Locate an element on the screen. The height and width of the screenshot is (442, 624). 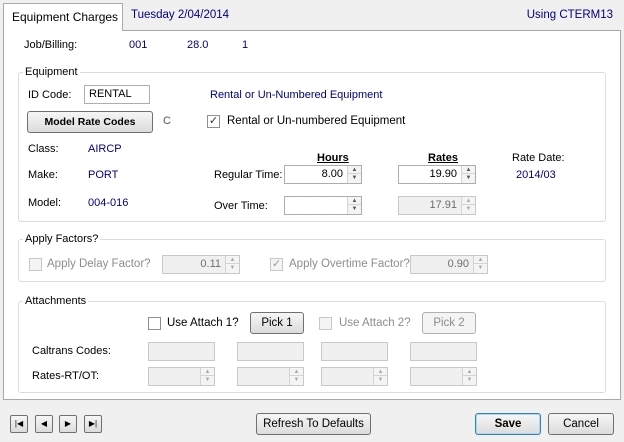
over-time-label: Over Time: is located at coordinates (241, 206).